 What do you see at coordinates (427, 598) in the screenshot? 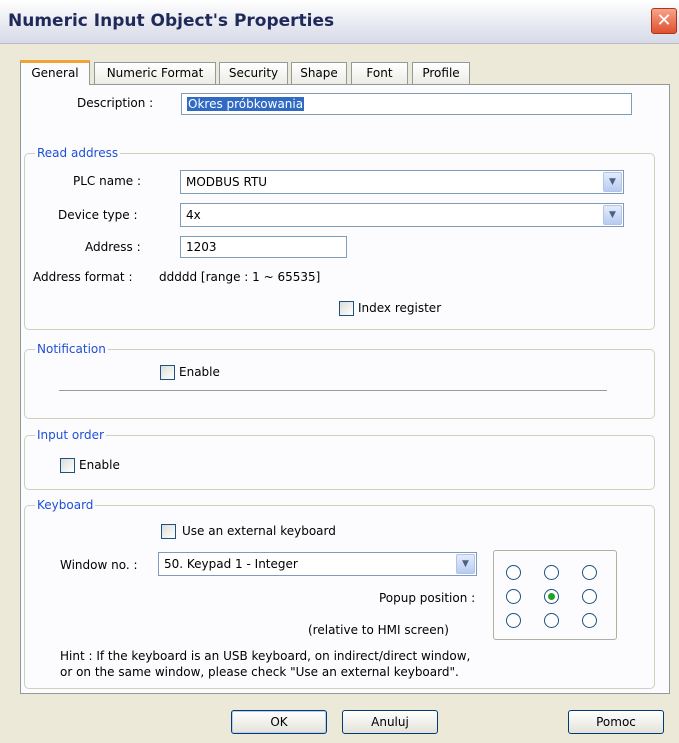
I see `popup-position-label: Popup position :` at bounding box center [427, 598].